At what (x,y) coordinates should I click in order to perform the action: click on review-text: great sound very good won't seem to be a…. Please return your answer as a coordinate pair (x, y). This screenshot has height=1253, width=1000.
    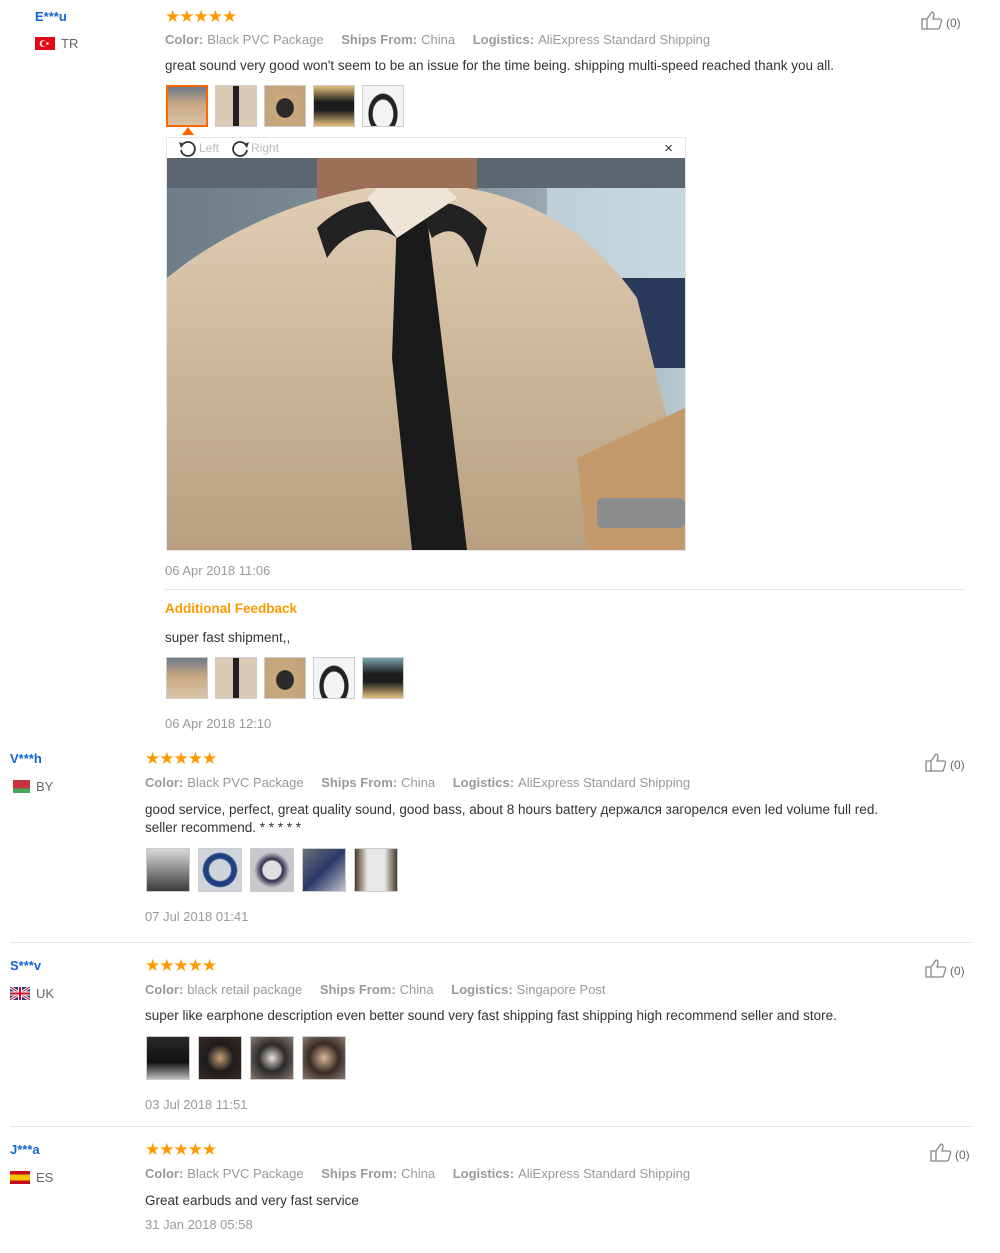
    Looking at the image, I should click on (499, 65).